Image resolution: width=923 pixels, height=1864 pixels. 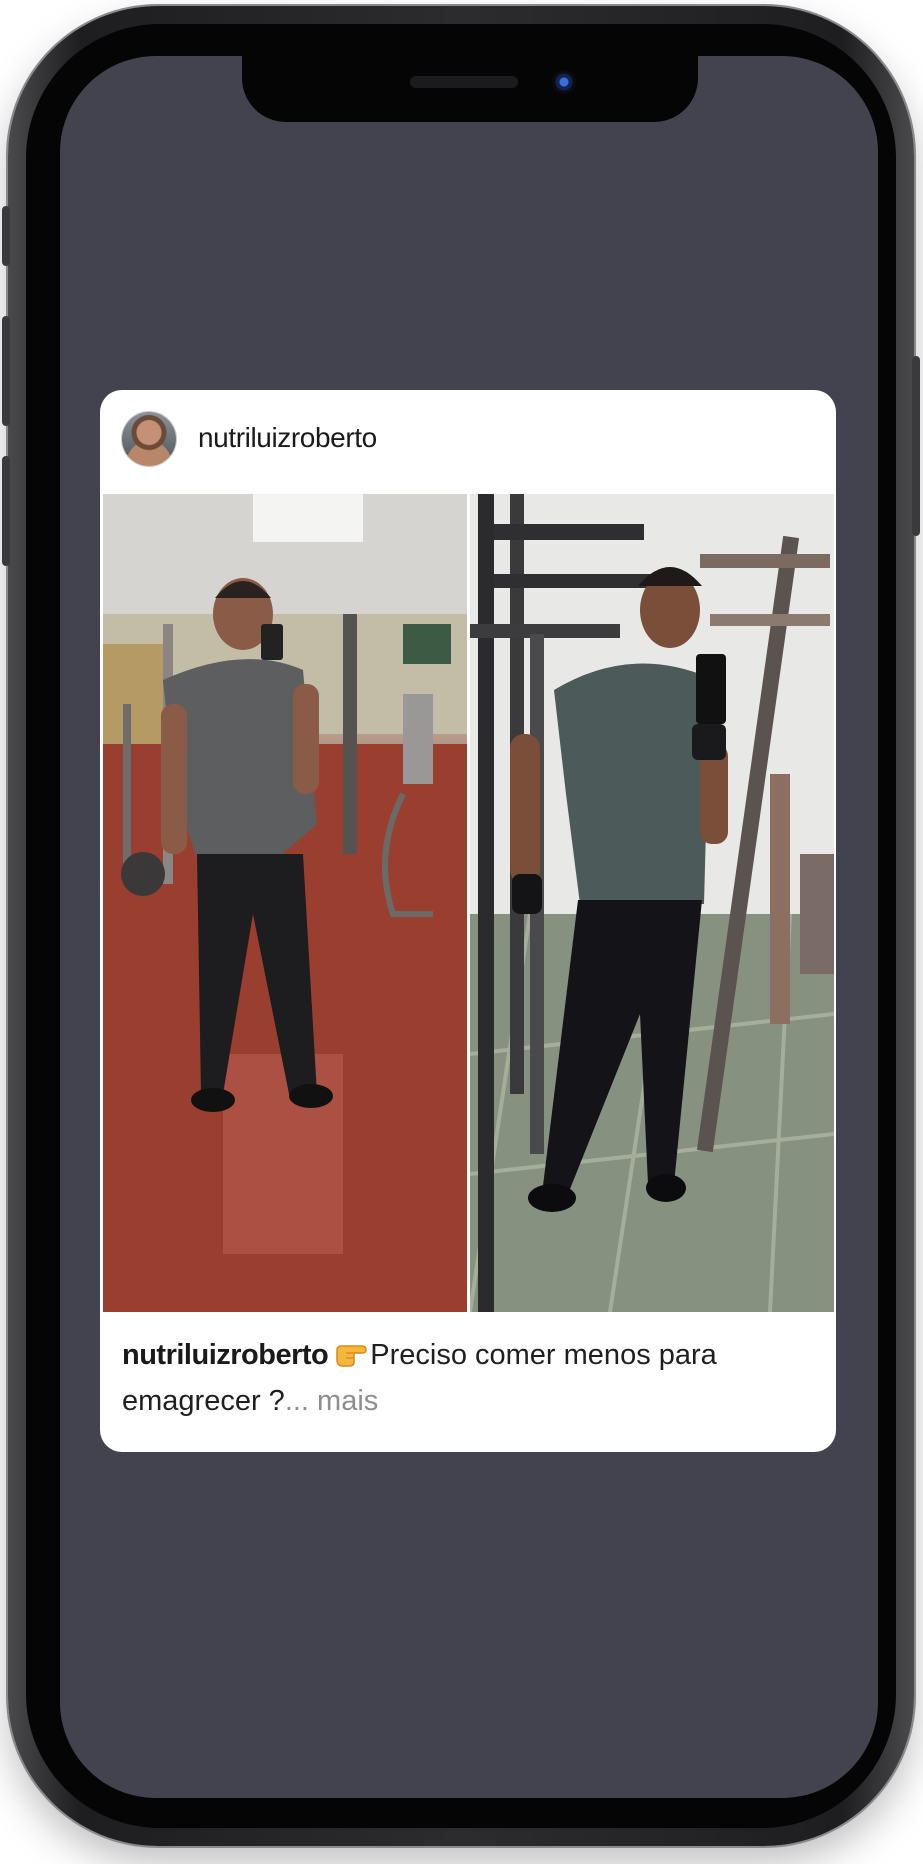 I want to click on earpiece-speaker, so click(x=464, y=82).